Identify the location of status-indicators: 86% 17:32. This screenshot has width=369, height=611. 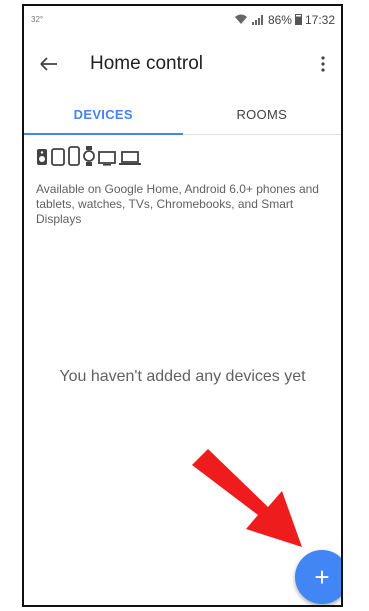
(284, 20).